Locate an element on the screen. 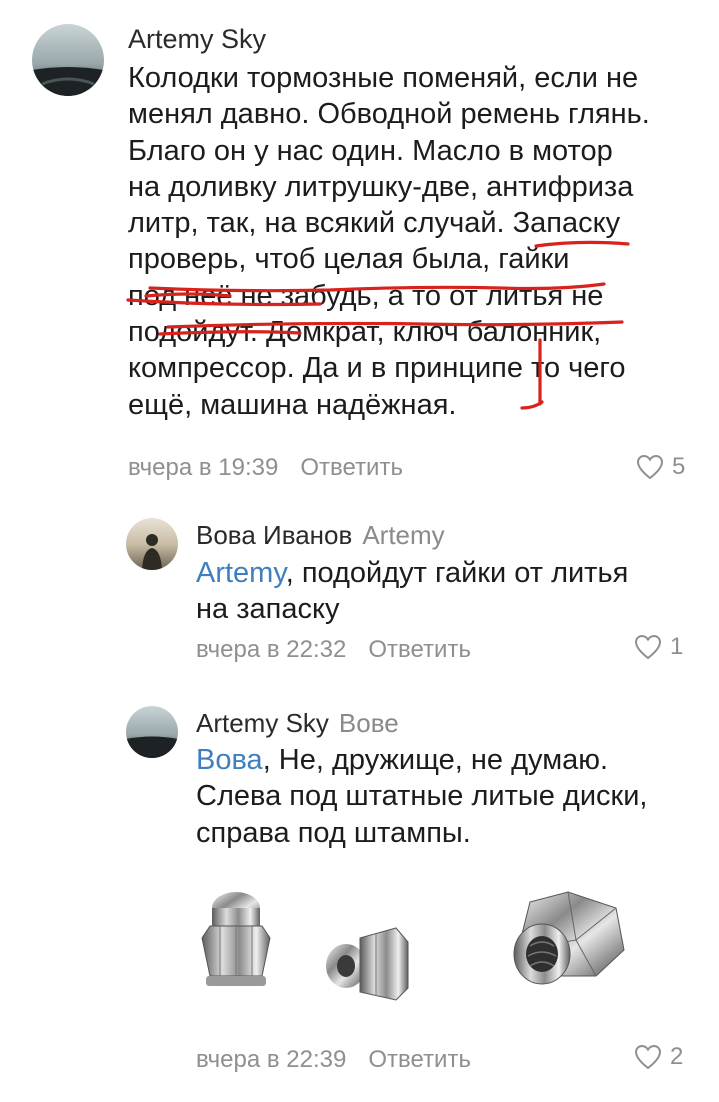 Image resolution: width=719 pixels, height=1102 pixels. comment-meta: вчера в 19:39 Ответить is located at coordinates (265, 468).